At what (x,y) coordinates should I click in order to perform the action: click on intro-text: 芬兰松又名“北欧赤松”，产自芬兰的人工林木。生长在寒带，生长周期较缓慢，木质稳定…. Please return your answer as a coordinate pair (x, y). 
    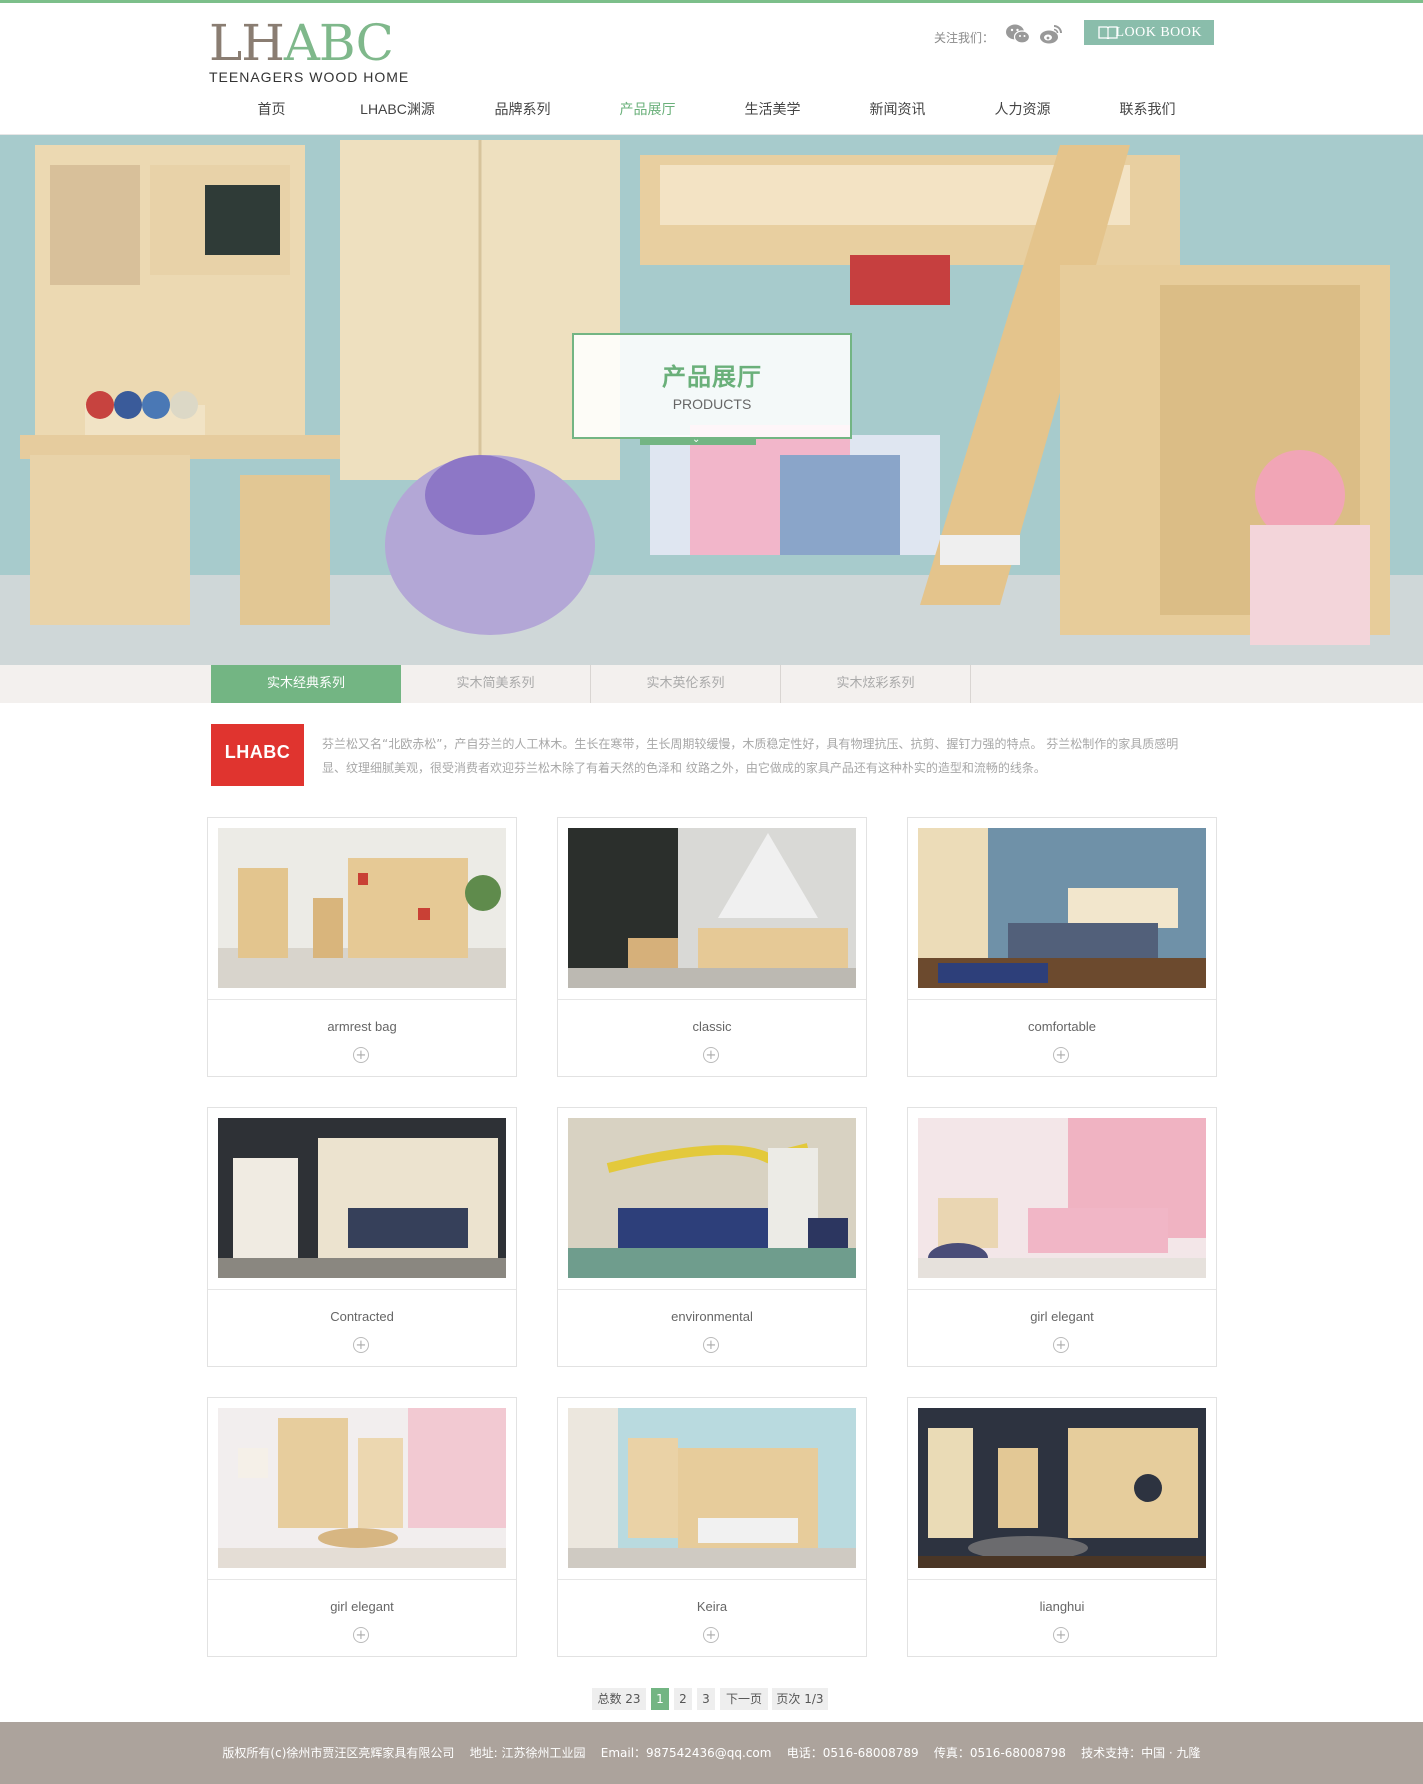
    Looking at the image, I should click on (750, 756).